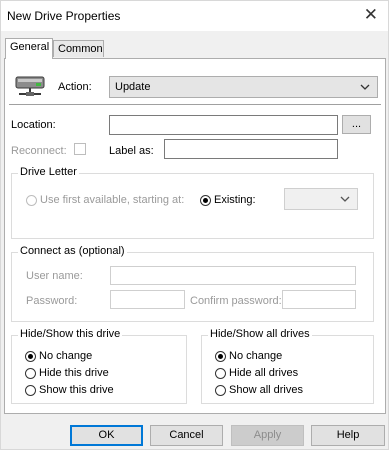 This screenshot has width=389, height=450. What do you see at coordinates (33, 125) in the screenshot?
I see `location-label: Location:` at bounding box center [33, 125].